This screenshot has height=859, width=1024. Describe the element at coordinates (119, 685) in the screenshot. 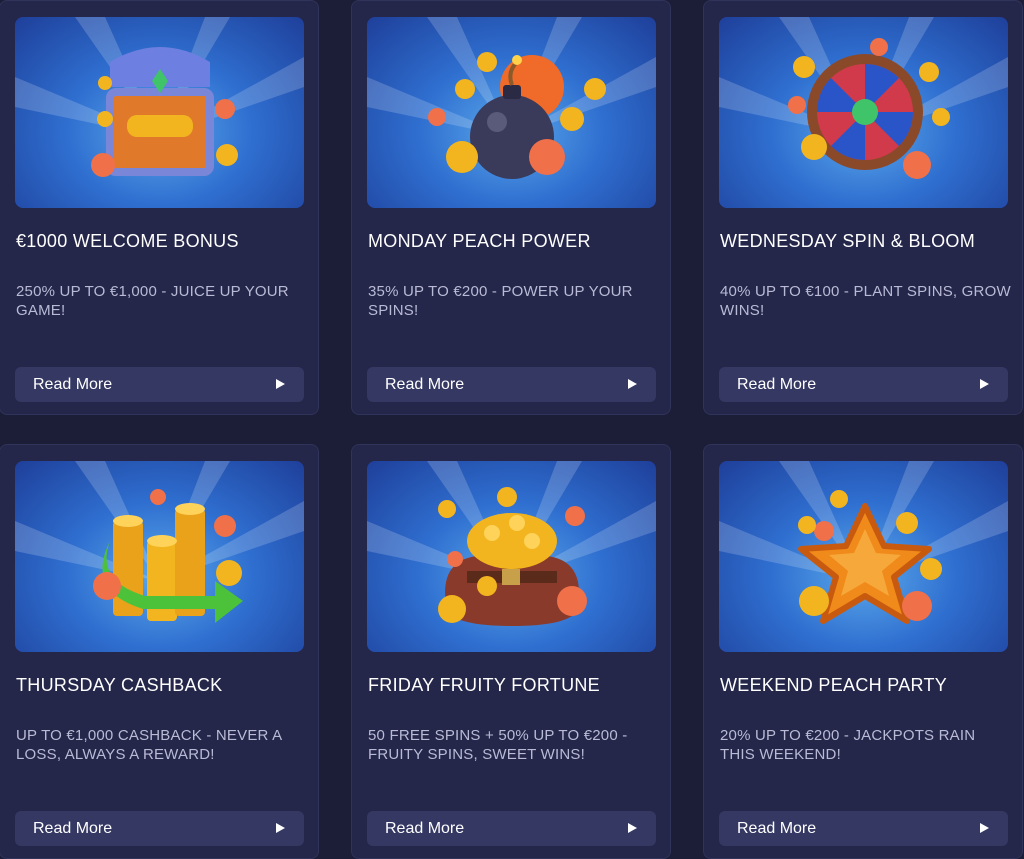

I see `promo-title: THURSDAY CASHBACK` at that location.